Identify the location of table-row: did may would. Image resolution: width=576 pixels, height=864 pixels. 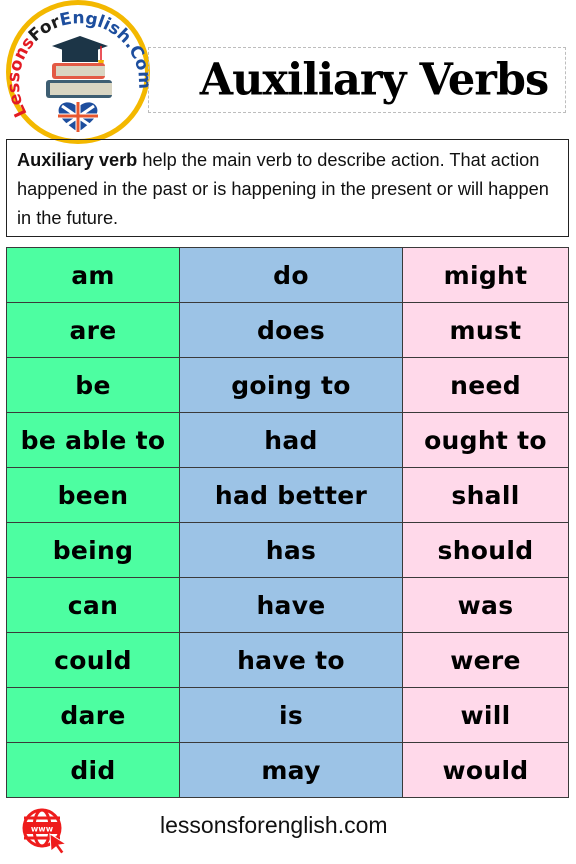
(287, 770).